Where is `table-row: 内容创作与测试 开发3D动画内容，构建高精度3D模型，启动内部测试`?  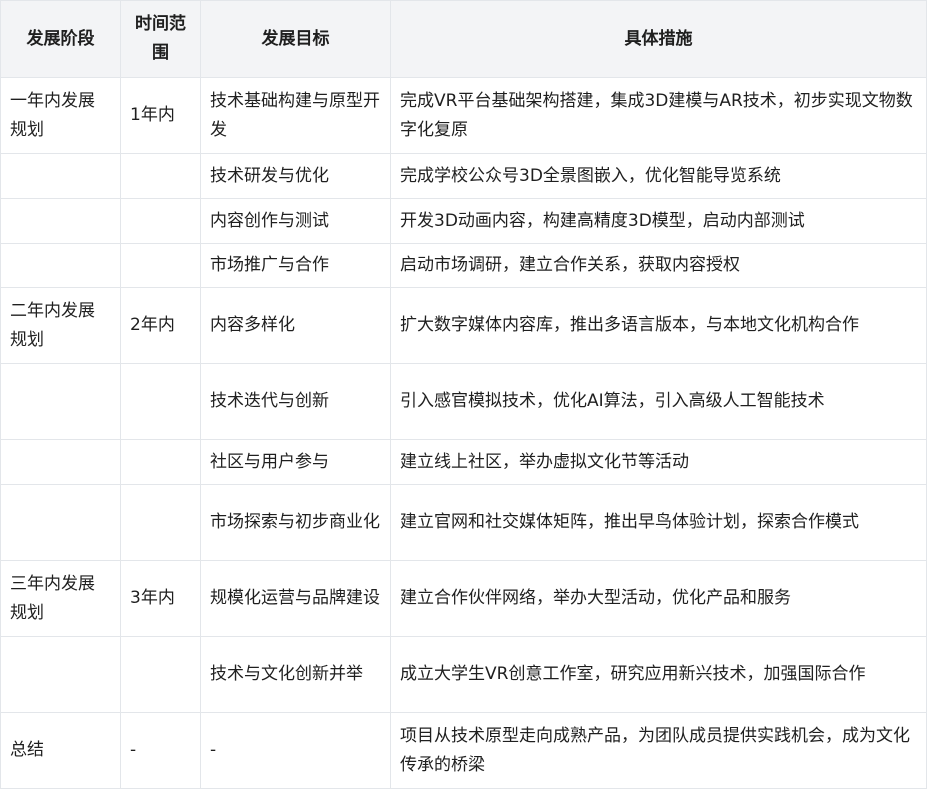
table-row: 内容创作与测试 开发3D动画内容，构建高精度3D模型，启动内部测试 is located at coordinates (463, 221).